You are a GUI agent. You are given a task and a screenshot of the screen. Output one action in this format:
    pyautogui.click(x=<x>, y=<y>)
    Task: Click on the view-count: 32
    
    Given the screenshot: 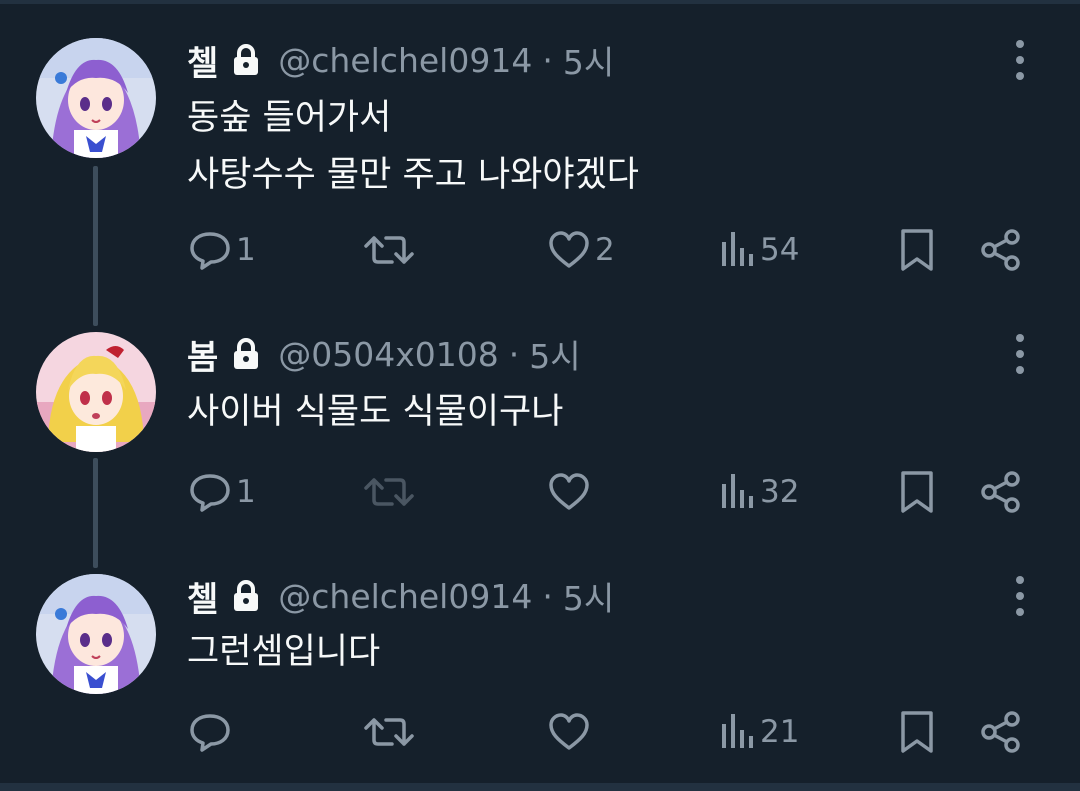 What is the action you would take?
    pyautogui.click(x=780, y=492)
    